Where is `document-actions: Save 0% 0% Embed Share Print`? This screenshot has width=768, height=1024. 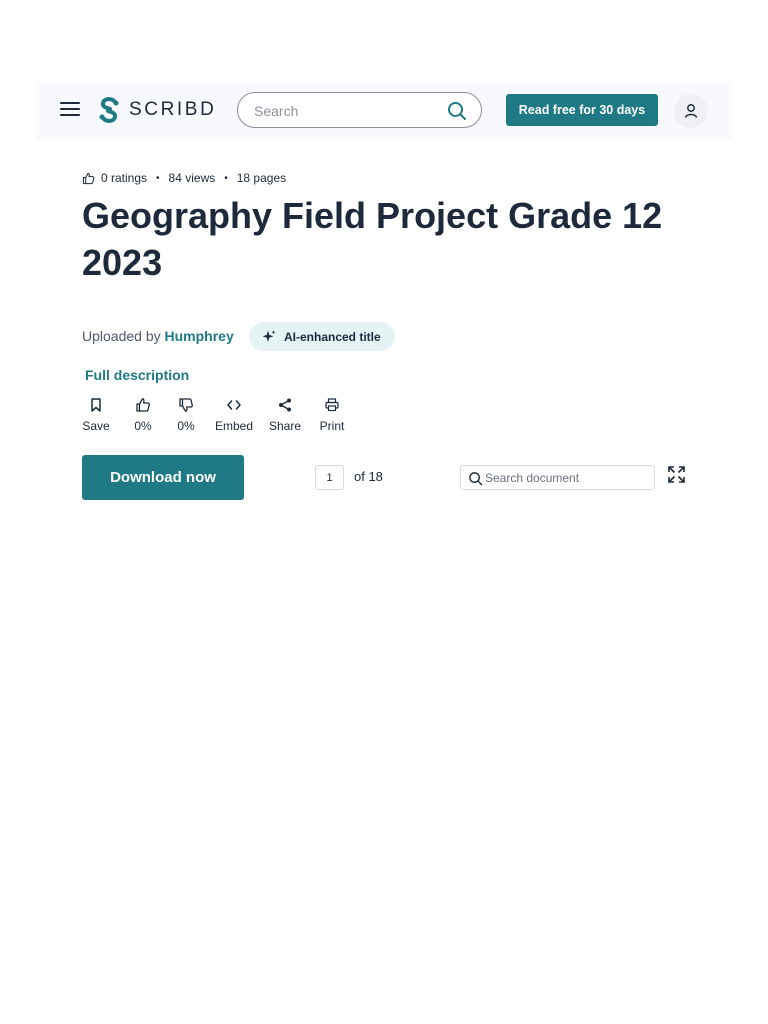
document-actions: Save 0% 0% Embed Share Print is located at coordinates (214, 415).